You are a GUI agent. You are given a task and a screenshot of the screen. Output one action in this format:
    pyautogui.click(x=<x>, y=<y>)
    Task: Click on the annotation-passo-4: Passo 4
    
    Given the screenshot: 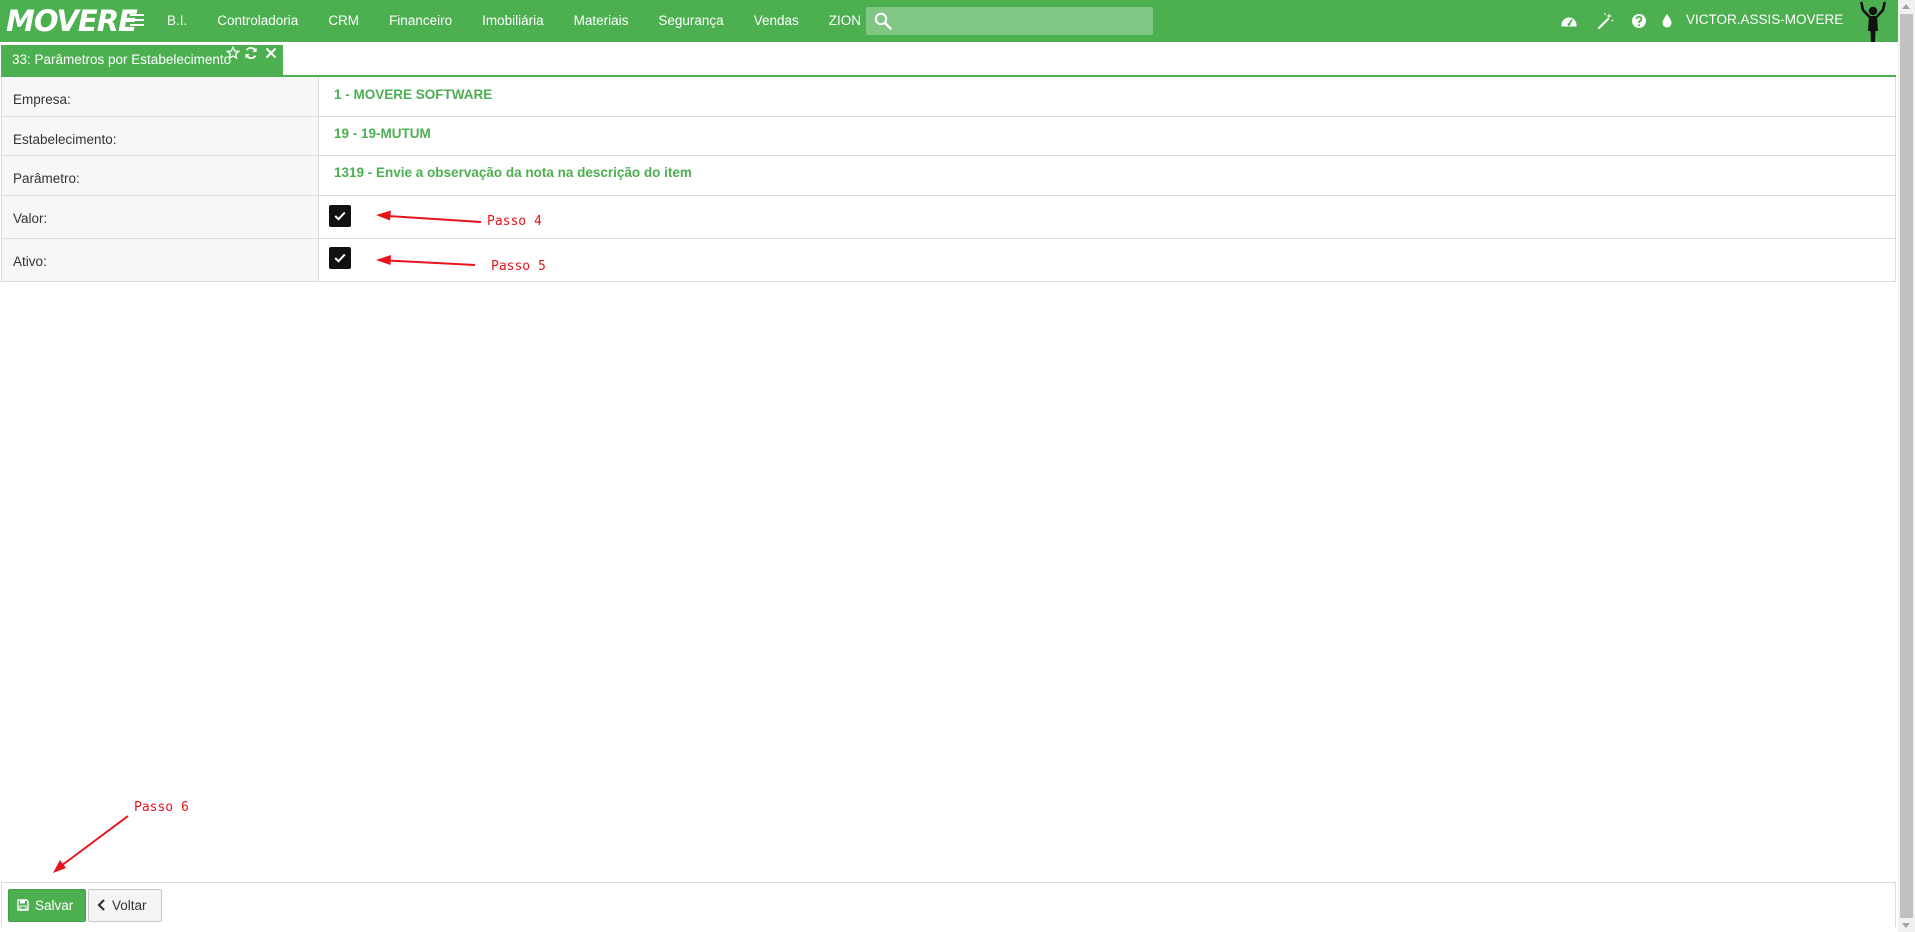 What is the action you would take?
    pyautogui.click(x=514, y=221)
    